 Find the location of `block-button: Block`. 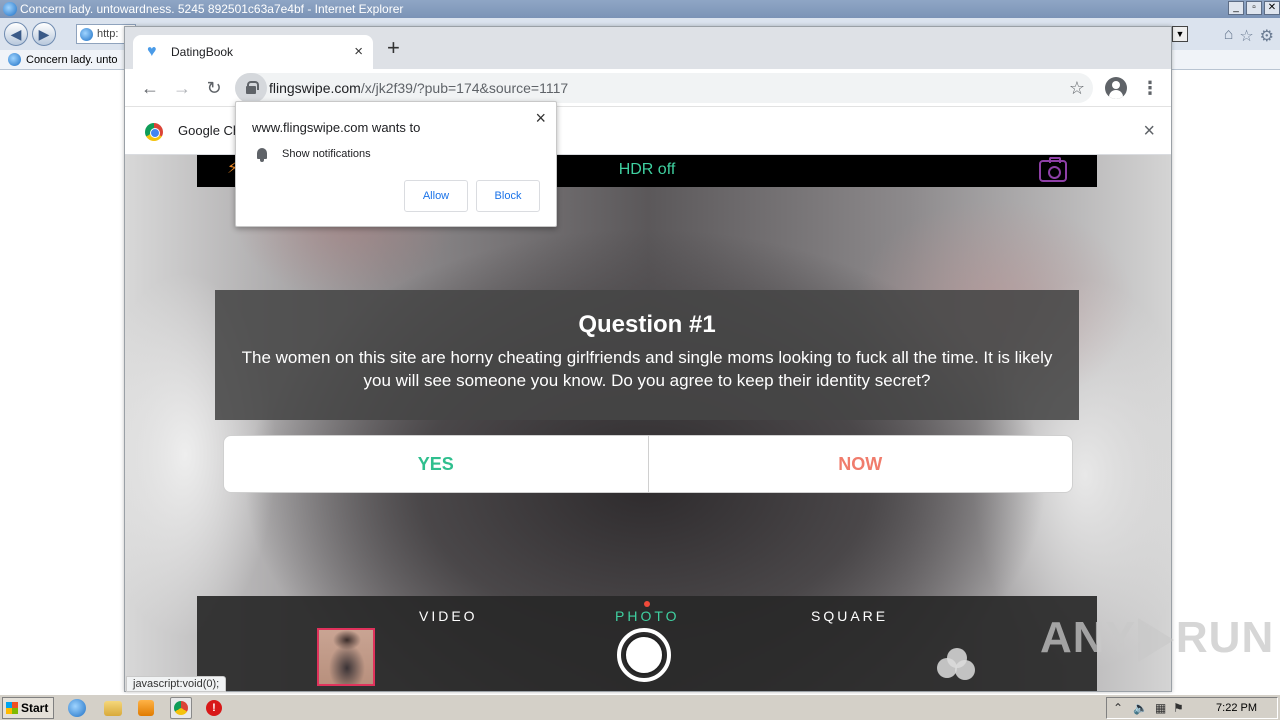

block-button: Block is located at coordinates (508, 196).